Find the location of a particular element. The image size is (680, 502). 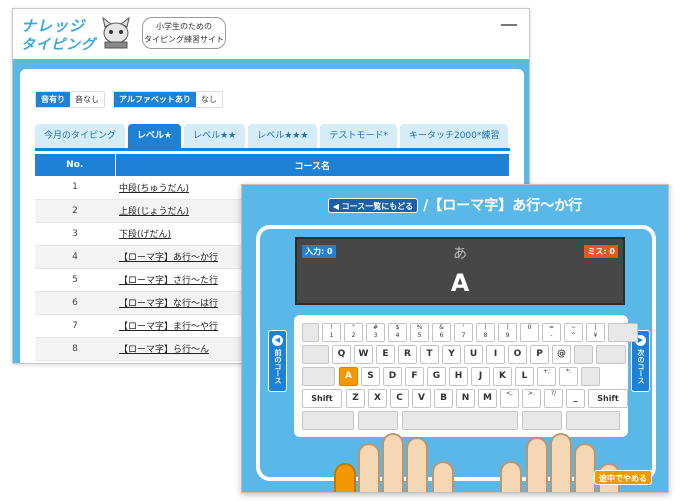

tab-level3: レベル★★★ is located at coordinates (283, 136).